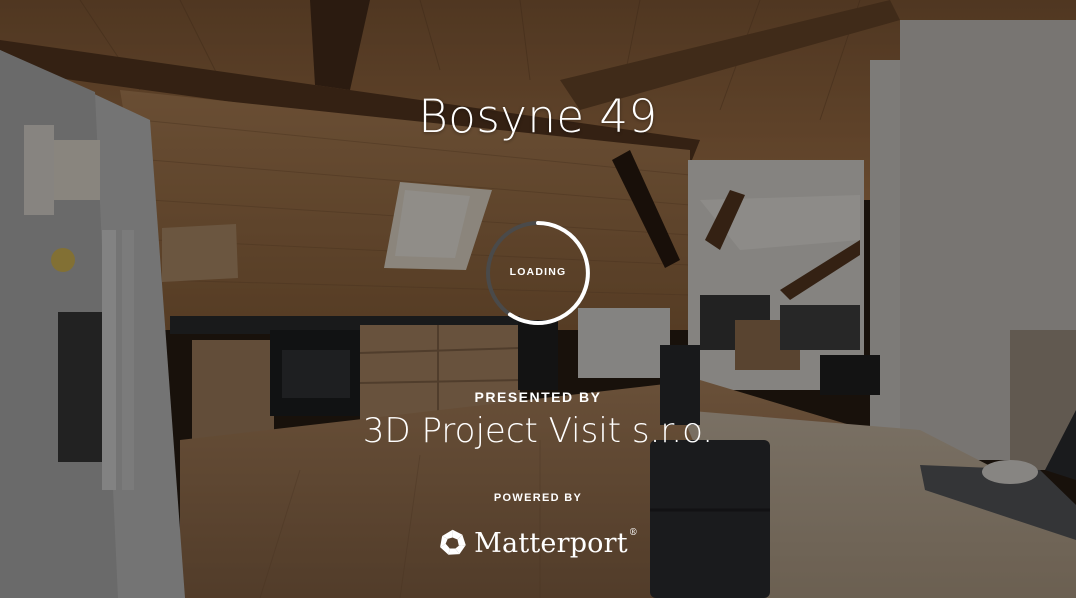 Image resolution: width=1076 pixels, height=598 pixels. Describe the element at coordinates (538, 272) in the screenshot. I see `loading-label: LOADING` at that location.